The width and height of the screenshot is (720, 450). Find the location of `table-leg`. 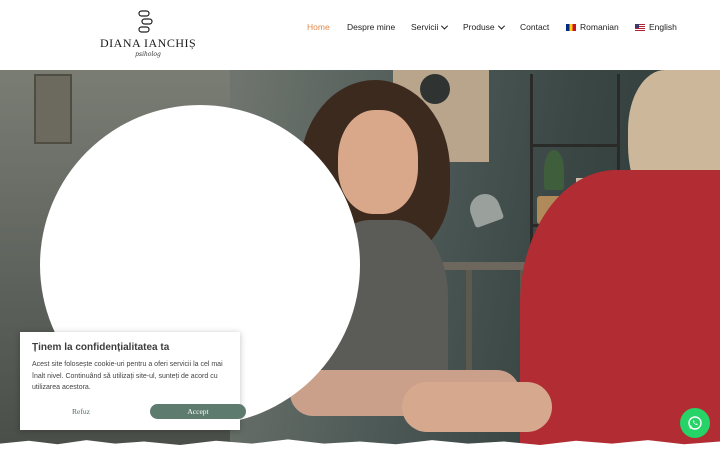

table-leg is located at coordinates (469, 325).